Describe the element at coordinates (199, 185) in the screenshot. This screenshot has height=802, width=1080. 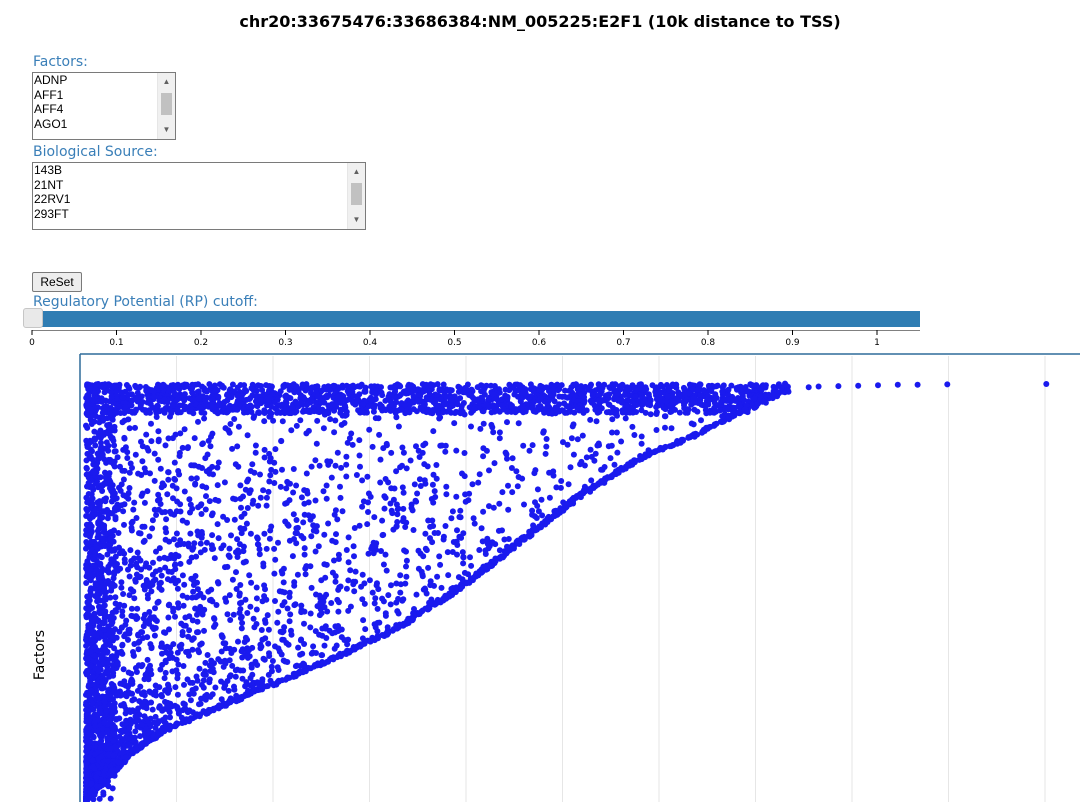
I see `source-option: 21NT` at that location.